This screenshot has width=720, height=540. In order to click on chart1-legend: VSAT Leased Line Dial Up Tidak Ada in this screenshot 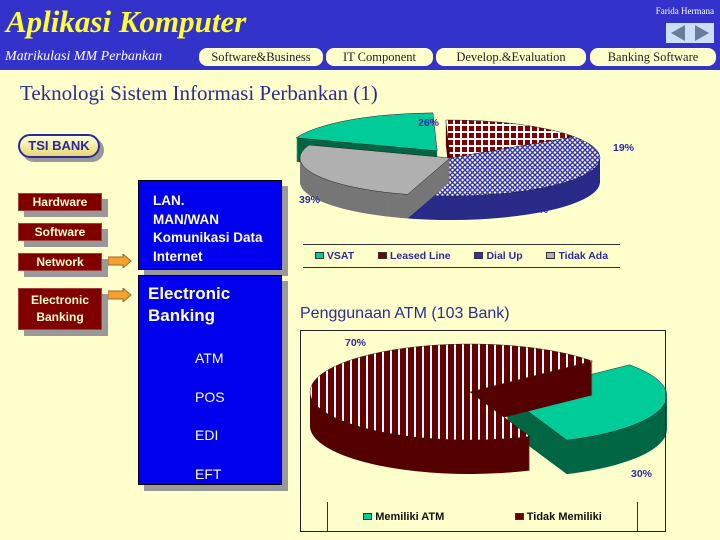, I will do `click(461, 256)`.